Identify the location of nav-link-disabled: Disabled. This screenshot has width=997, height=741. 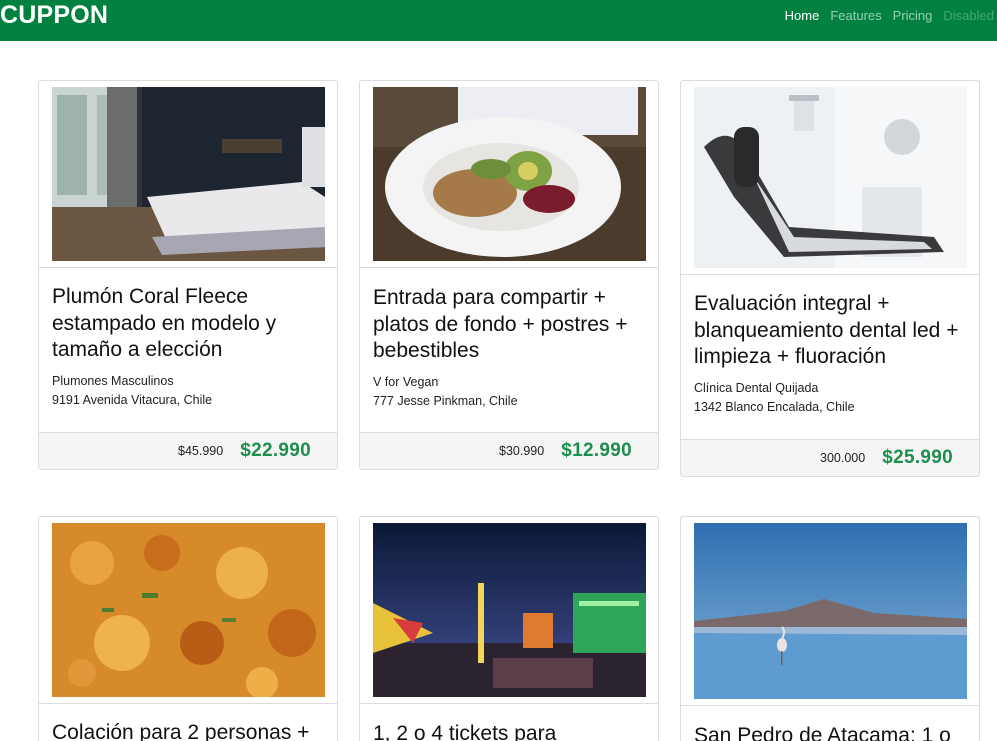
(968, 15).